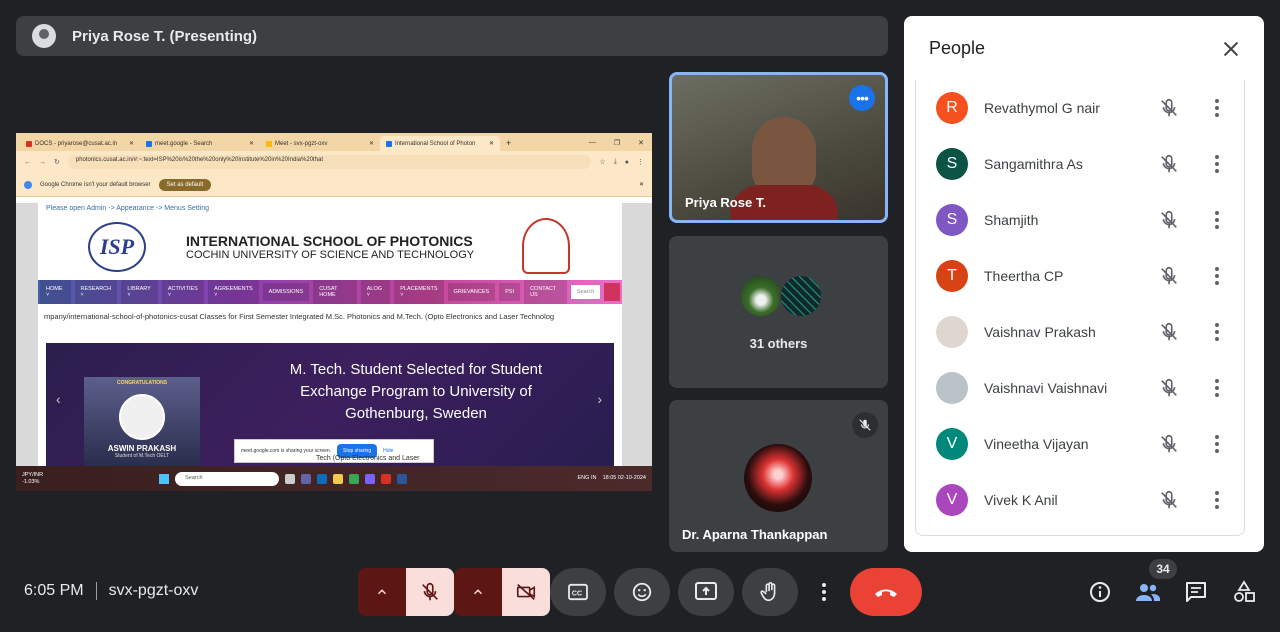 Image resolution: width=1280 pixels, height=632 pixels. Describe the element at coordinates (382, 592) in the screenshot. I see `audio-settings-chevron-icon` at that location.